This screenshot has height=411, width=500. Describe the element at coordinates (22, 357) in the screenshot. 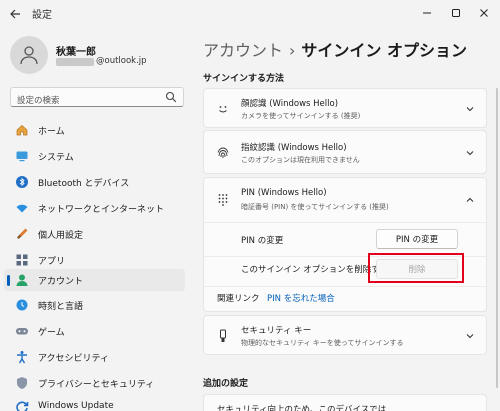

I see `accessibility-icon` at that location.